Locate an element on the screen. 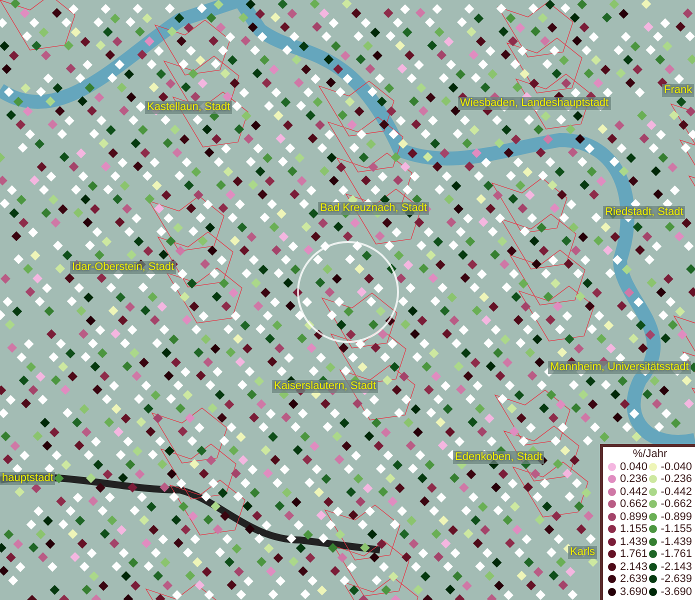 The width and height of the screenshot is (695, 600). legend-value: -2.143 is located at coordinates (676, 566).